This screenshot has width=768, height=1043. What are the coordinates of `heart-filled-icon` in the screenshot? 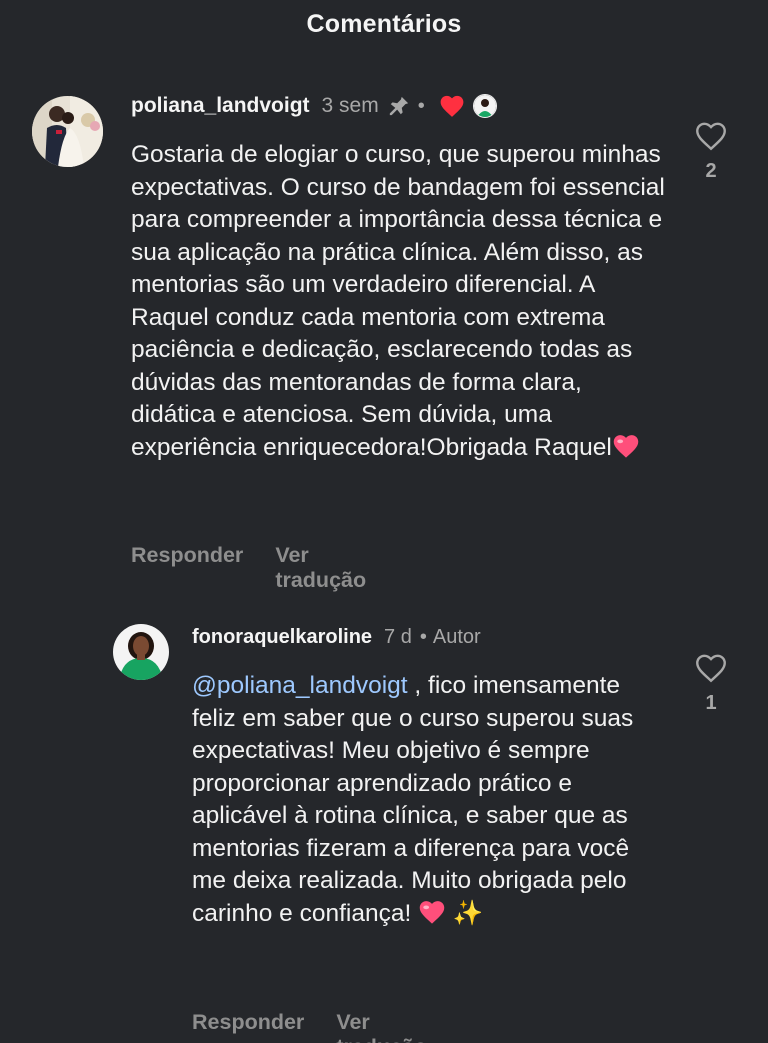 It's located at (452, 106).